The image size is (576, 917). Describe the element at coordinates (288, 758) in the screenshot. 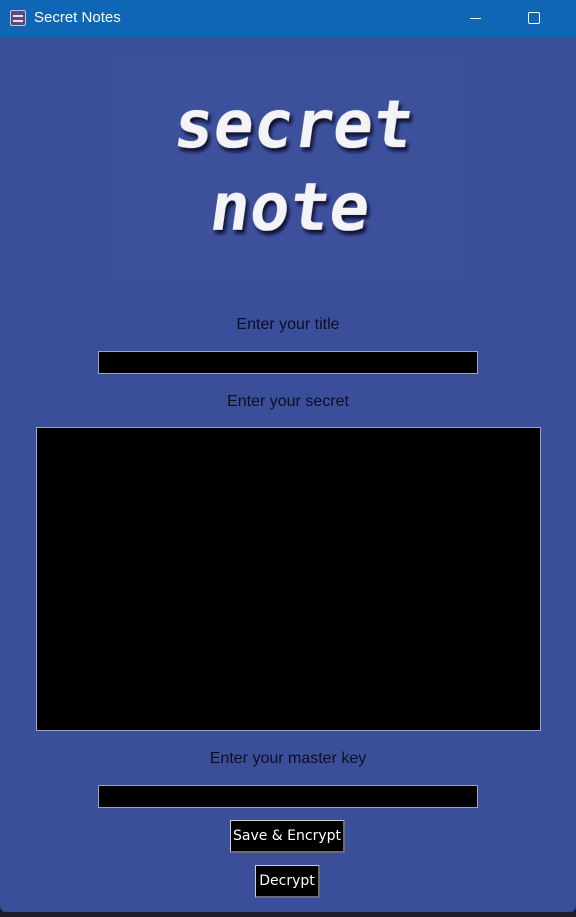

I see `master-key-label: Enter your master key` at that location.